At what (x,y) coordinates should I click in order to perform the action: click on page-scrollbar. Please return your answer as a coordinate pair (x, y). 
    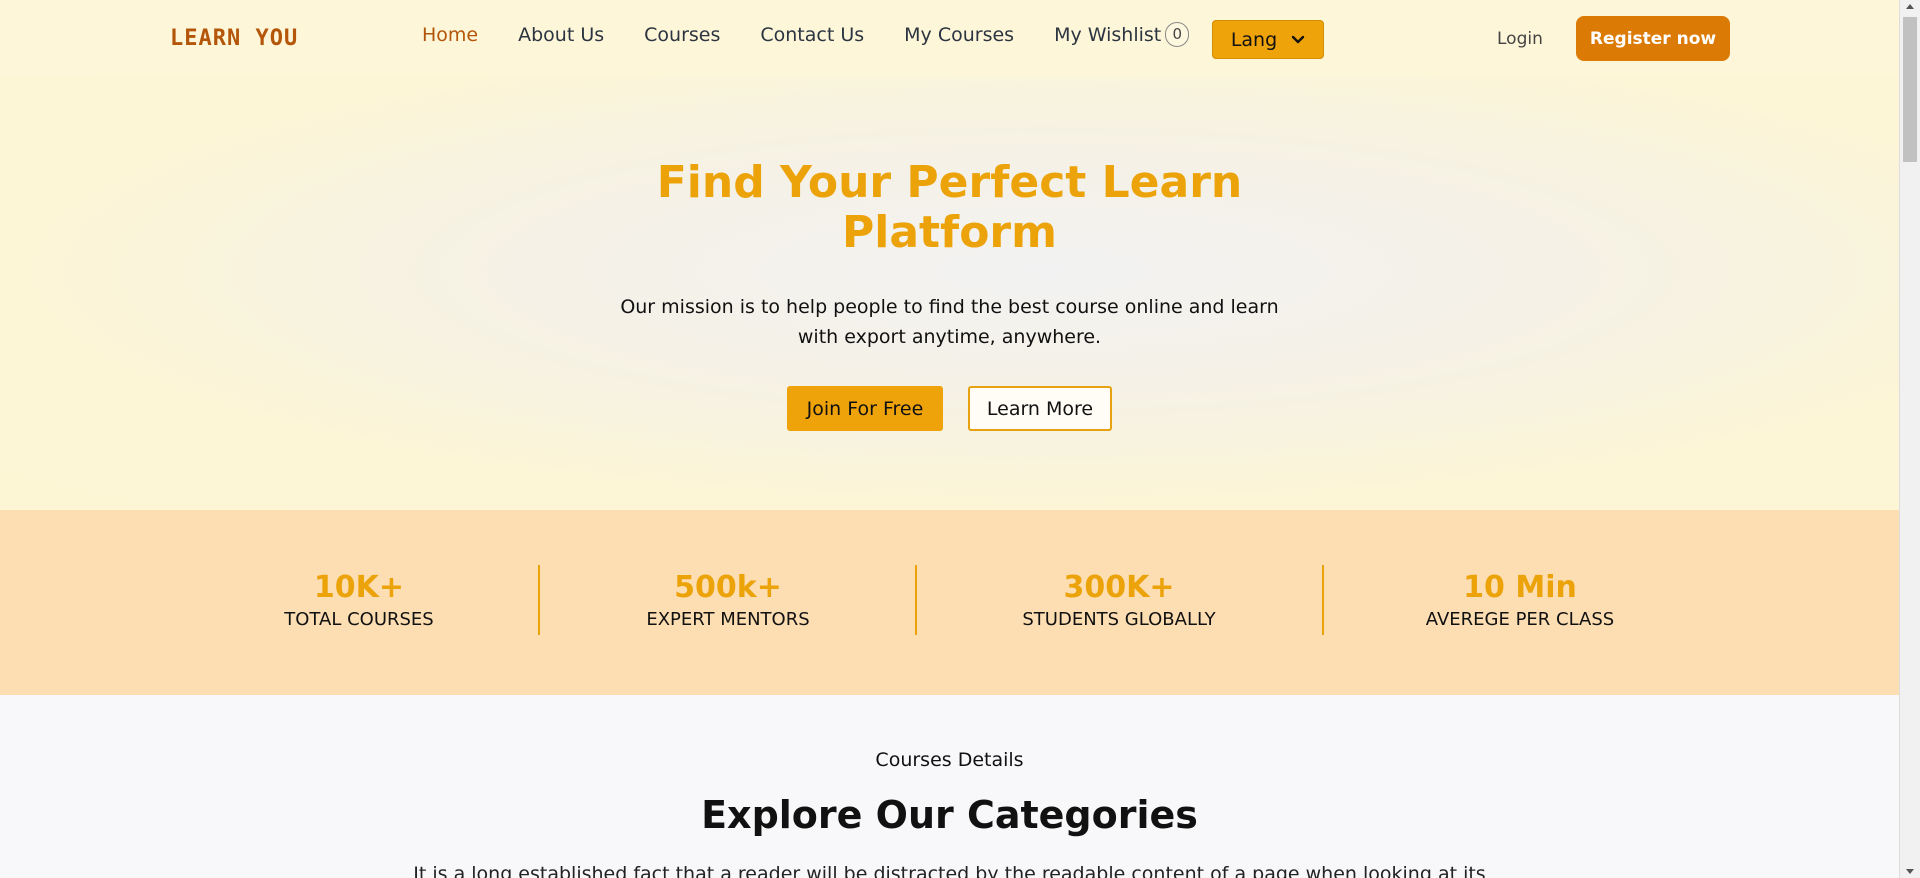
    Looking at the image, I should click on (1909, 439).